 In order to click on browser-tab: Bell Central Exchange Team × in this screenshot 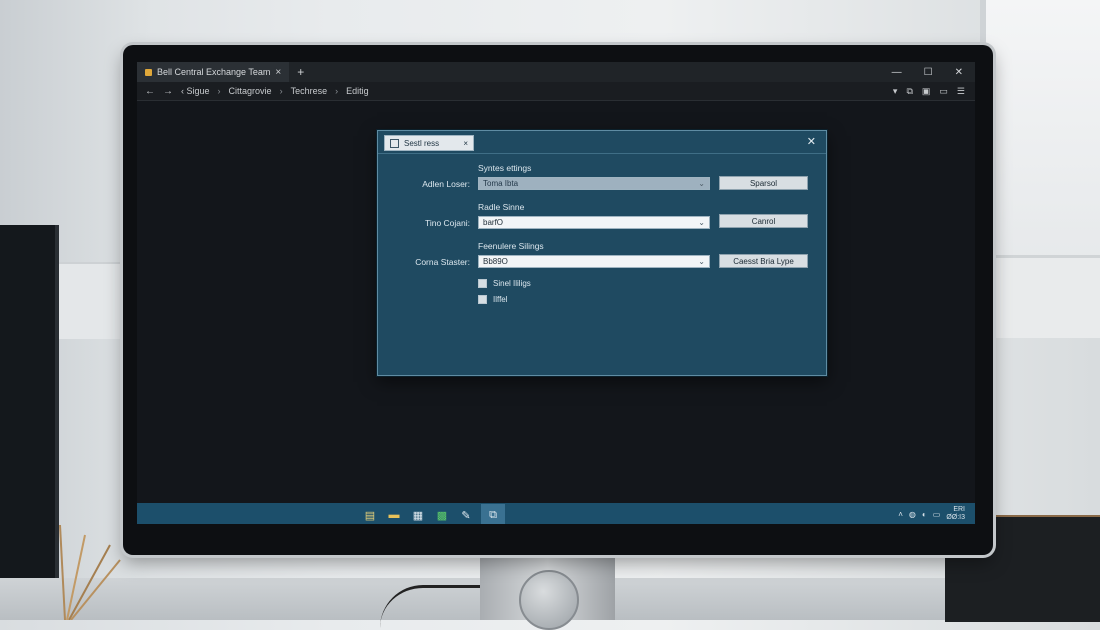, I will do `click(213, 72)`.